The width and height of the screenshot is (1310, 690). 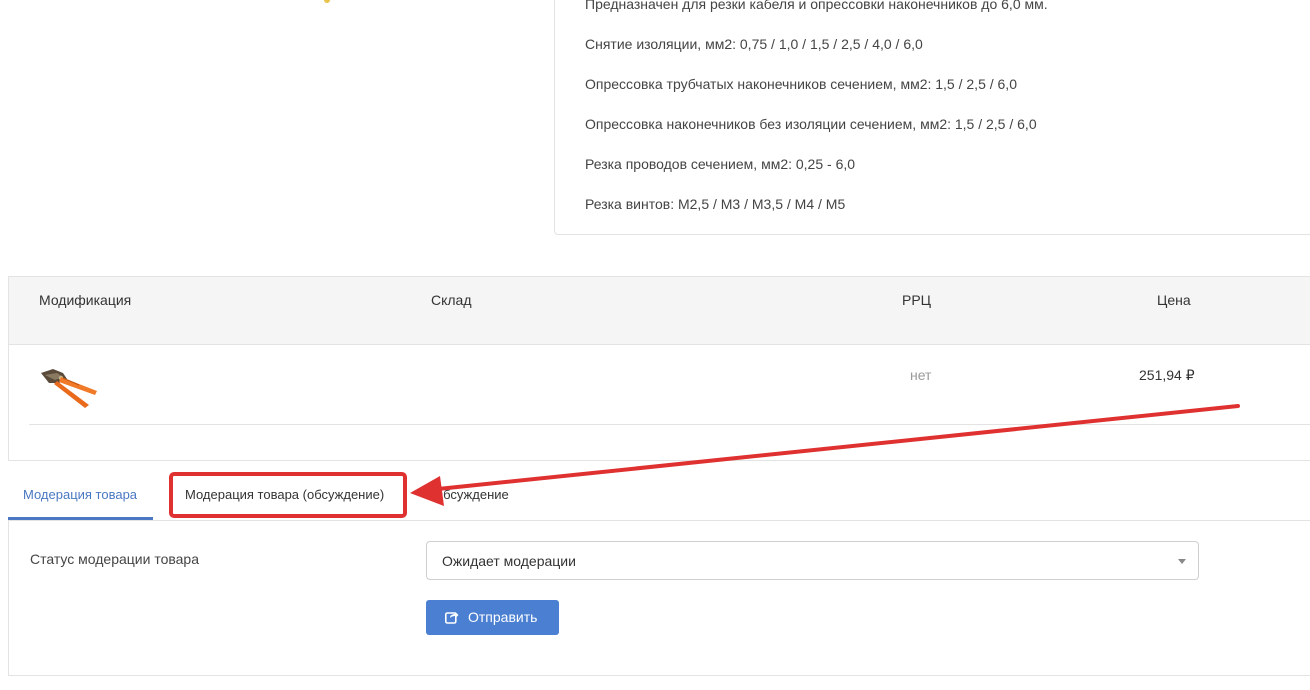 I want to click on moderation-status-select: Ожидает модерации, so click(x=812, y=560).